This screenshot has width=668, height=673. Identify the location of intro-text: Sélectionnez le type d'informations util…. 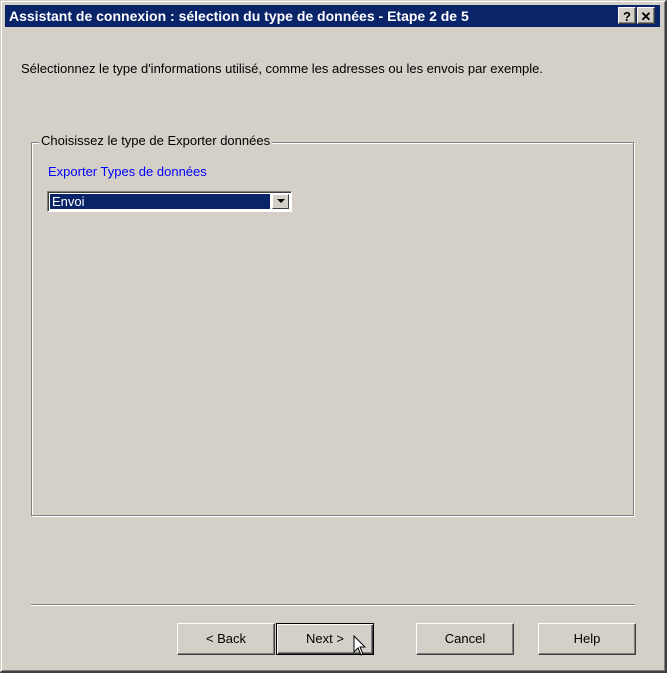
(282, 68).